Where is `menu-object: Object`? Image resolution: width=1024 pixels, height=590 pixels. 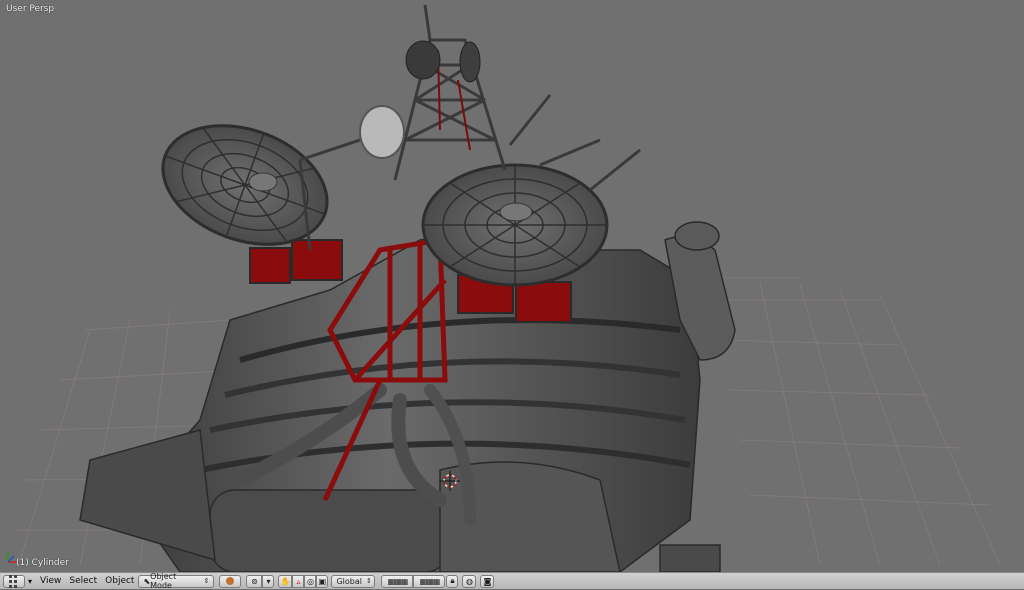 menu-object: Object is located at coordinates (119, 581).